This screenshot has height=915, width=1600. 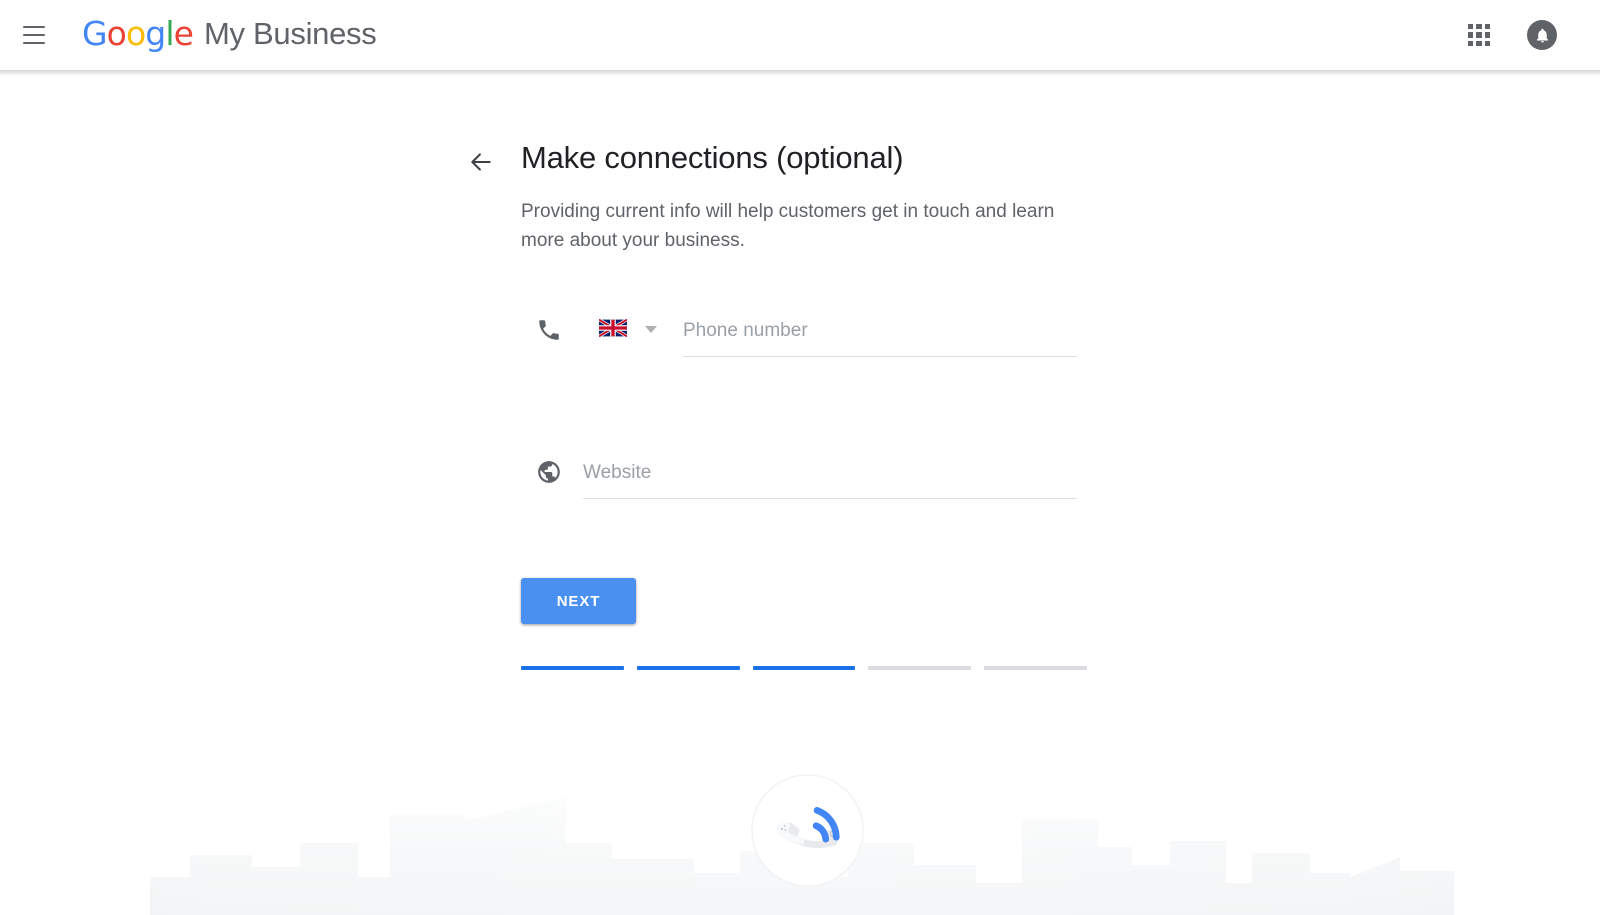 What do you see at coordinates (807, 830) in the screenshot?
I see `ringing-phone-illustration` at bounding box center [807, 830].